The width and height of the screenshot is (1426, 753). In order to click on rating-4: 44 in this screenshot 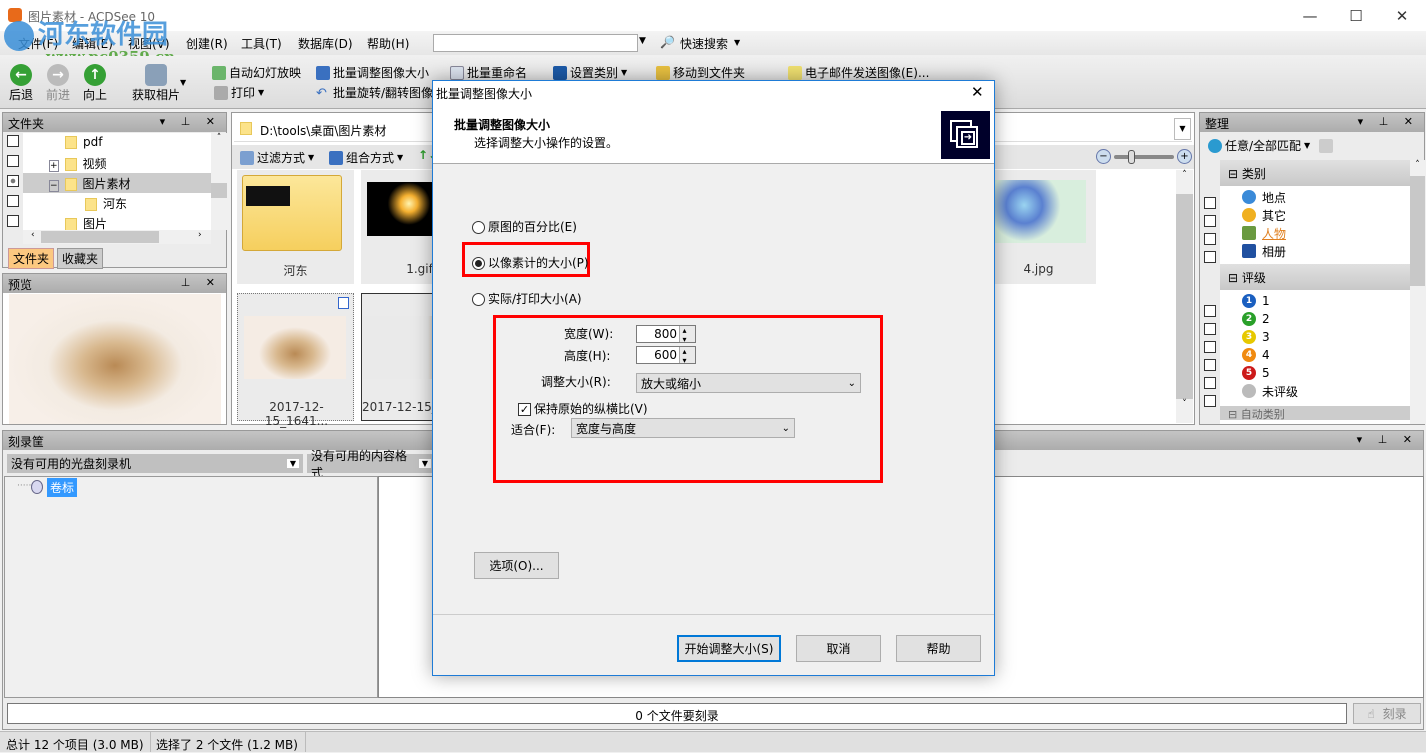, I will do `click(1326, 355)`.